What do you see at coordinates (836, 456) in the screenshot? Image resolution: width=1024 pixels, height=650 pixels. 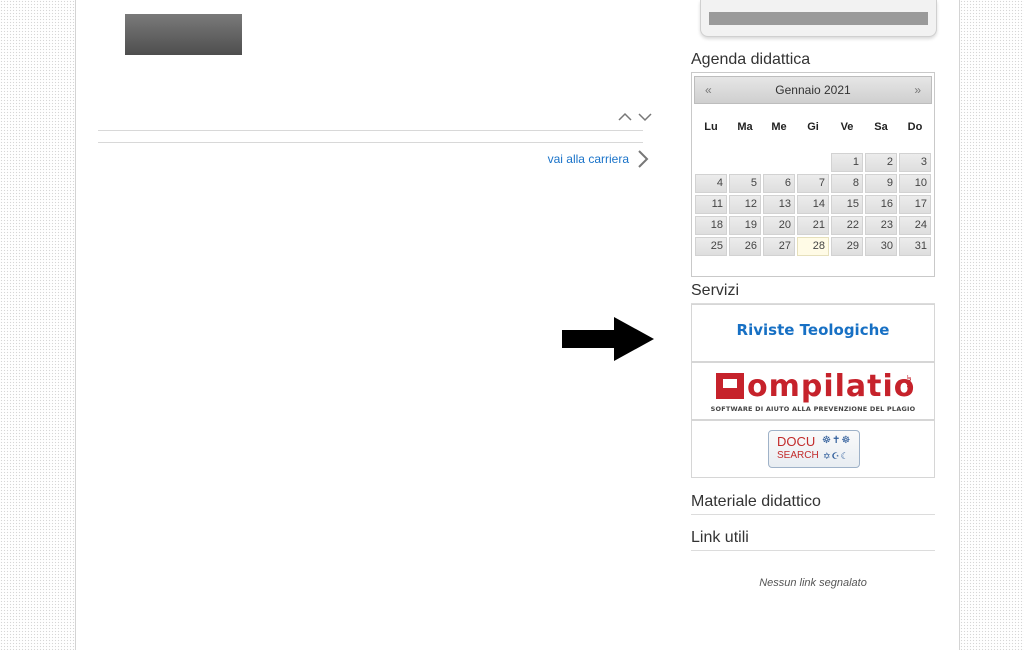 I see `religion-symbols-icon: ✡☪☾` at bounding box center [836, 456].